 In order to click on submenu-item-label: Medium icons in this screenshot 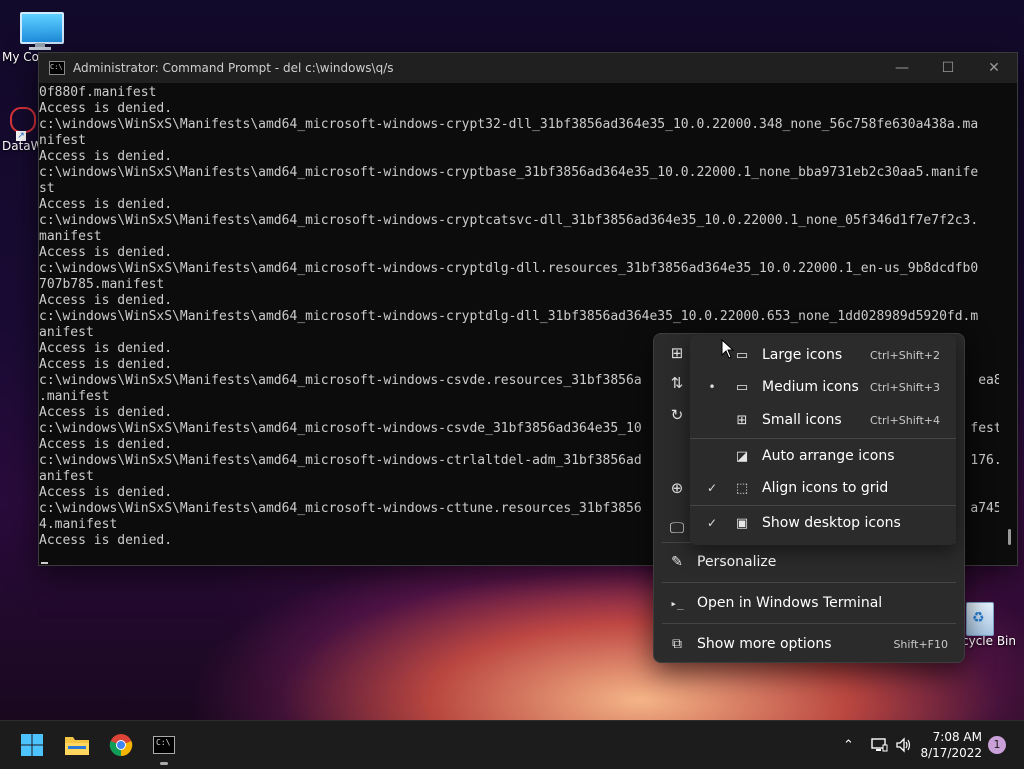, I will do `click(810, 387)`.